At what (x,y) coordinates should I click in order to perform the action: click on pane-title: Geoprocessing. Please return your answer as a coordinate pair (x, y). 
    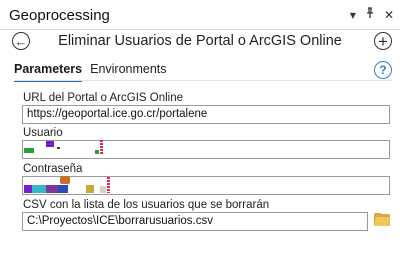
    Looking at the image, I should click on (59, 15).